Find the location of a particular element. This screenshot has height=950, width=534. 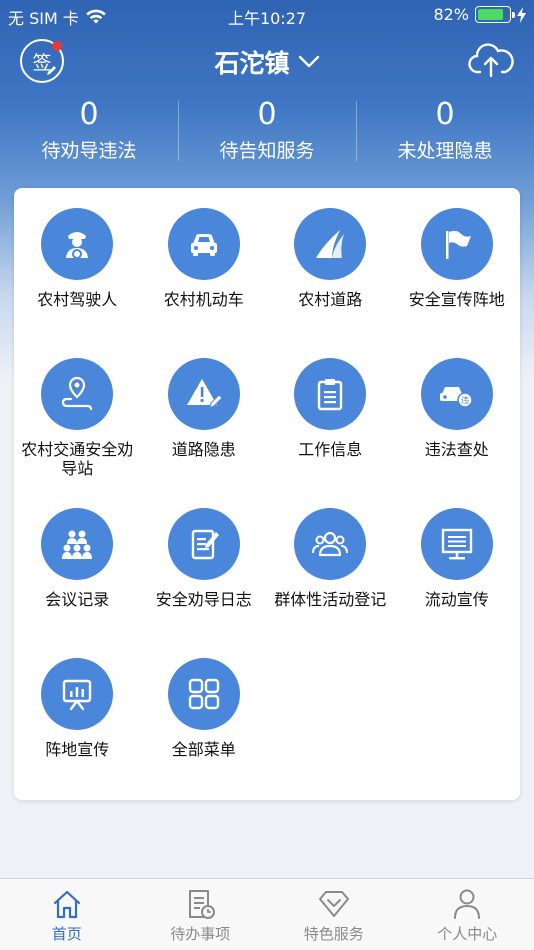

charging-bolt-icon is located at coordinates (521, 14).